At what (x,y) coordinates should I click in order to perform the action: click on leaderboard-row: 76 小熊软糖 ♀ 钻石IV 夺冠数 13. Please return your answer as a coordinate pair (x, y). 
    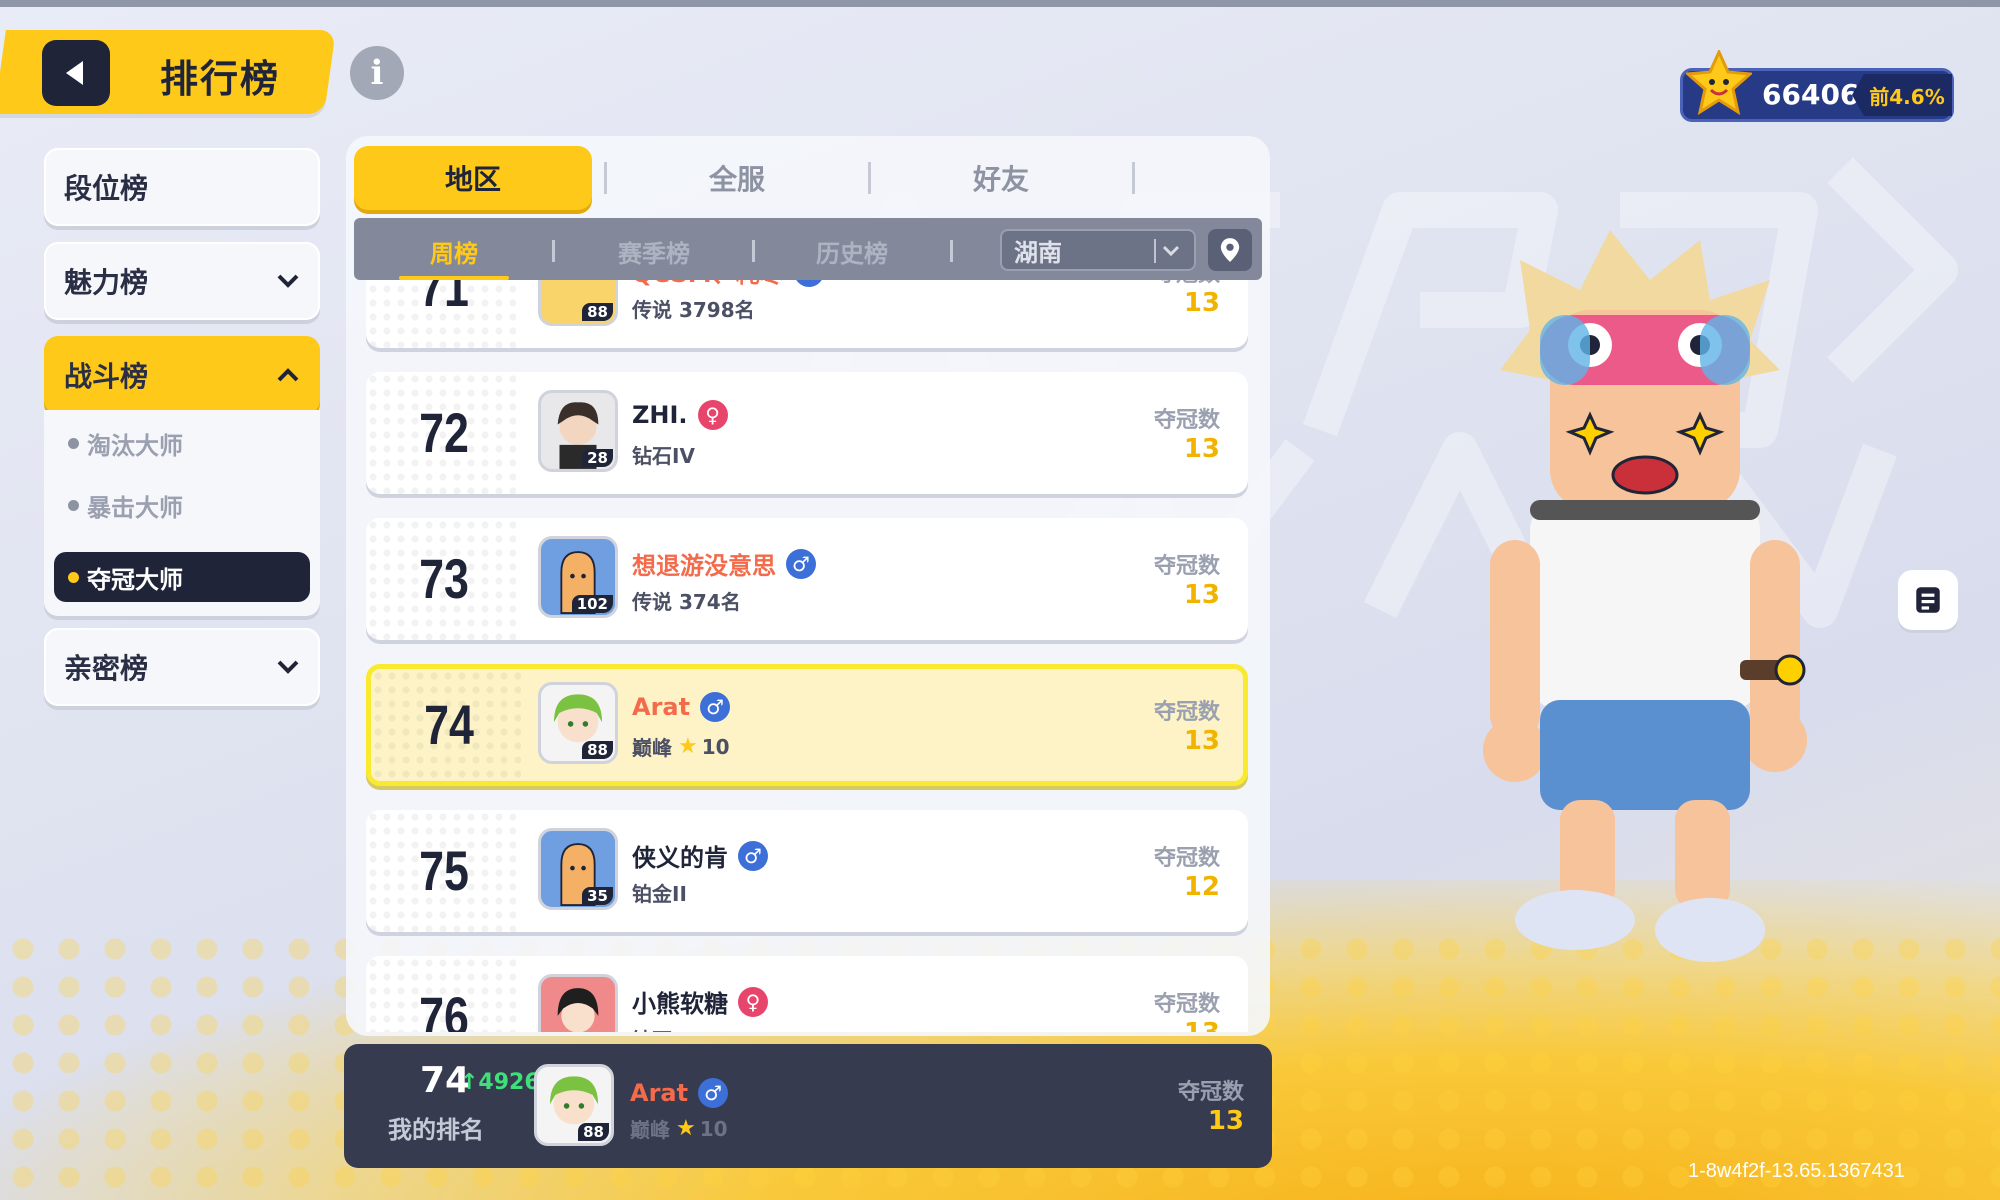
    Looking at the image, I should click on (807, 994).